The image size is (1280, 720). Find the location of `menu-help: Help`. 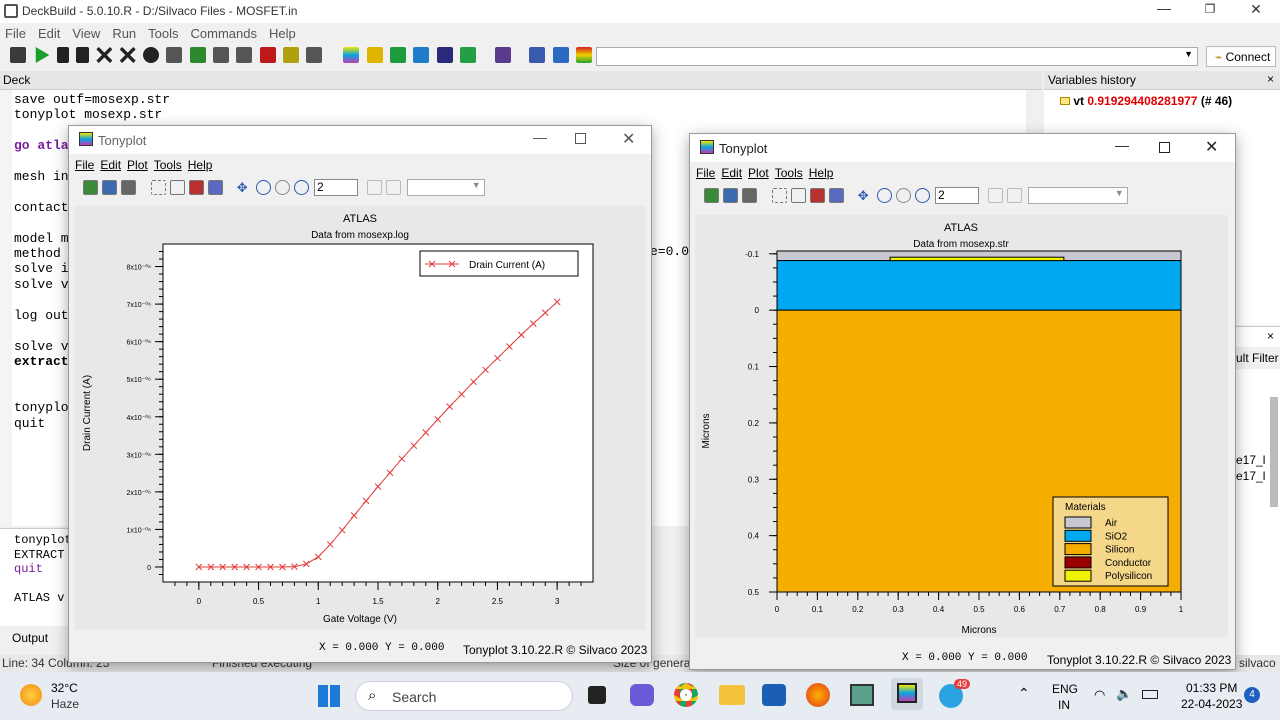

menu-help: Help is located at coordinates (282, 33).